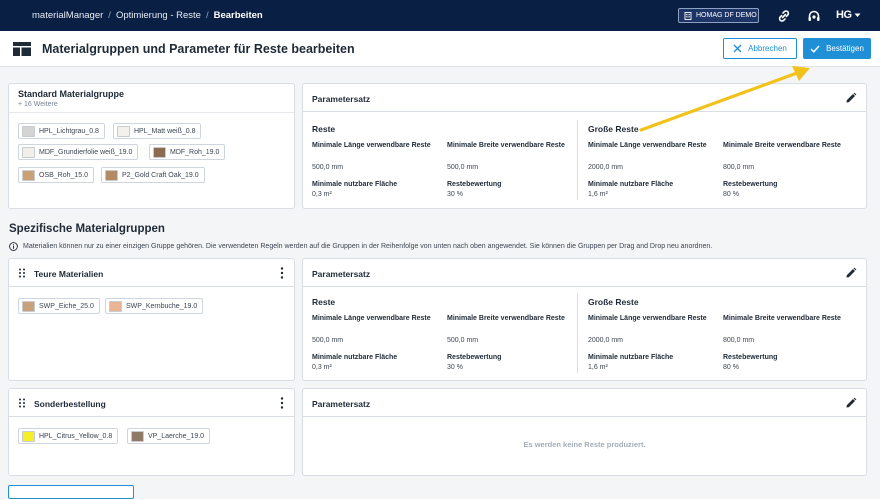 Image resolution: width=880 pixels, height=499 pixels. What do you see at coordinates (784, 16) in the screenshot?
I see `link-icon` at bounding box center [784, 16].